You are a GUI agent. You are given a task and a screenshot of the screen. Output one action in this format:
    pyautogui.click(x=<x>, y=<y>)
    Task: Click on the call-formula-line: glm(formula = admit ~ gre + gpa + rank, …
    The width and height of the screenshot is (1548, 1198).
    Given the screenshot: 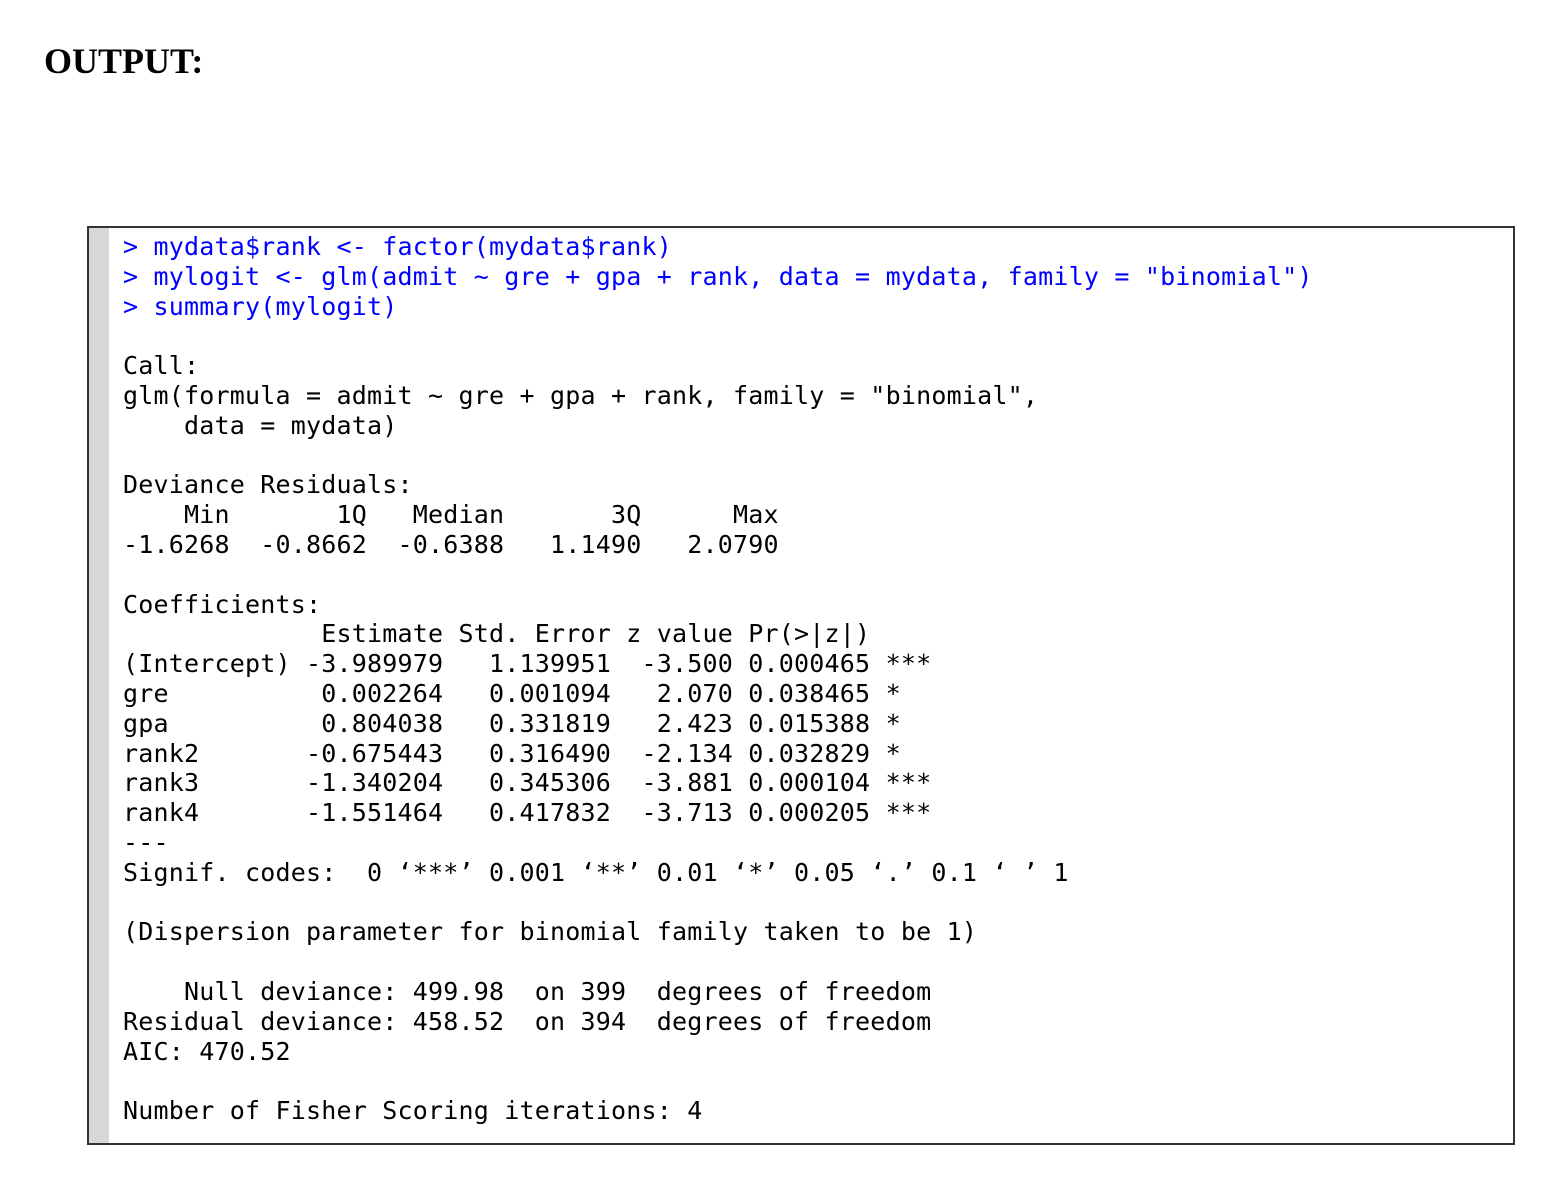 What is the action you would take?
    pyautogui.click(x=581, y=395)
    